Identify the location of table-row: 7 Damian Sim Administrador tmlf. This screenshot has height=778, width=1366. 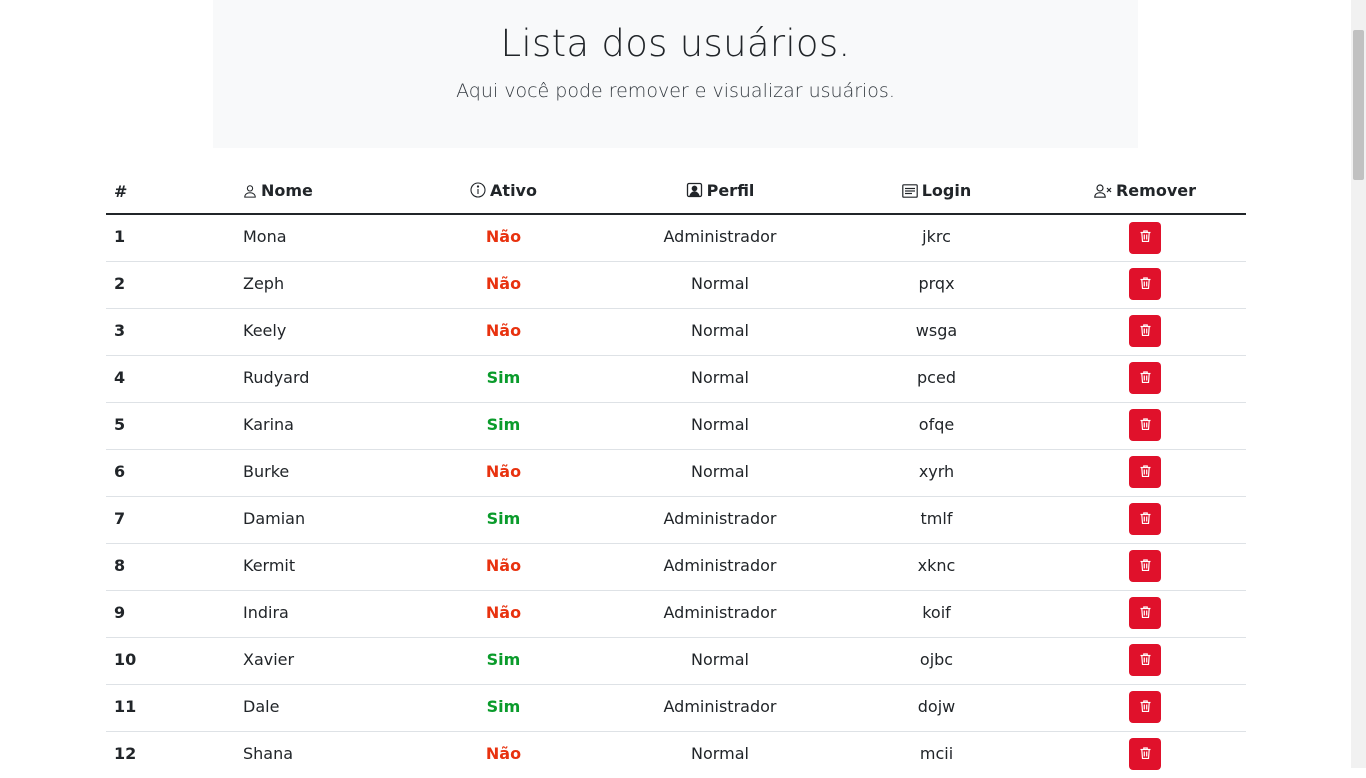
(676, 519).